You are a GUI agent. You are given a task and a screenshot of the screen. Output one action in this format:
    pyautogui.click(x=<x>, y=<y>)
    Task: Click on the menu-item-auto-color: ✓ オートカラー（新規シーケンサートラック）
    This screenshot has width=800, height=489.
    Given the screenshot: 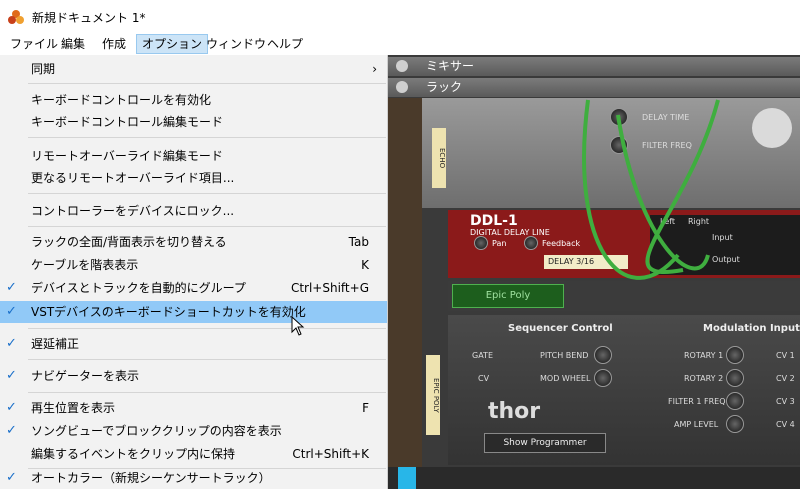 What is the action you would take?
    pyautogui.click(x=193, y=478)
    